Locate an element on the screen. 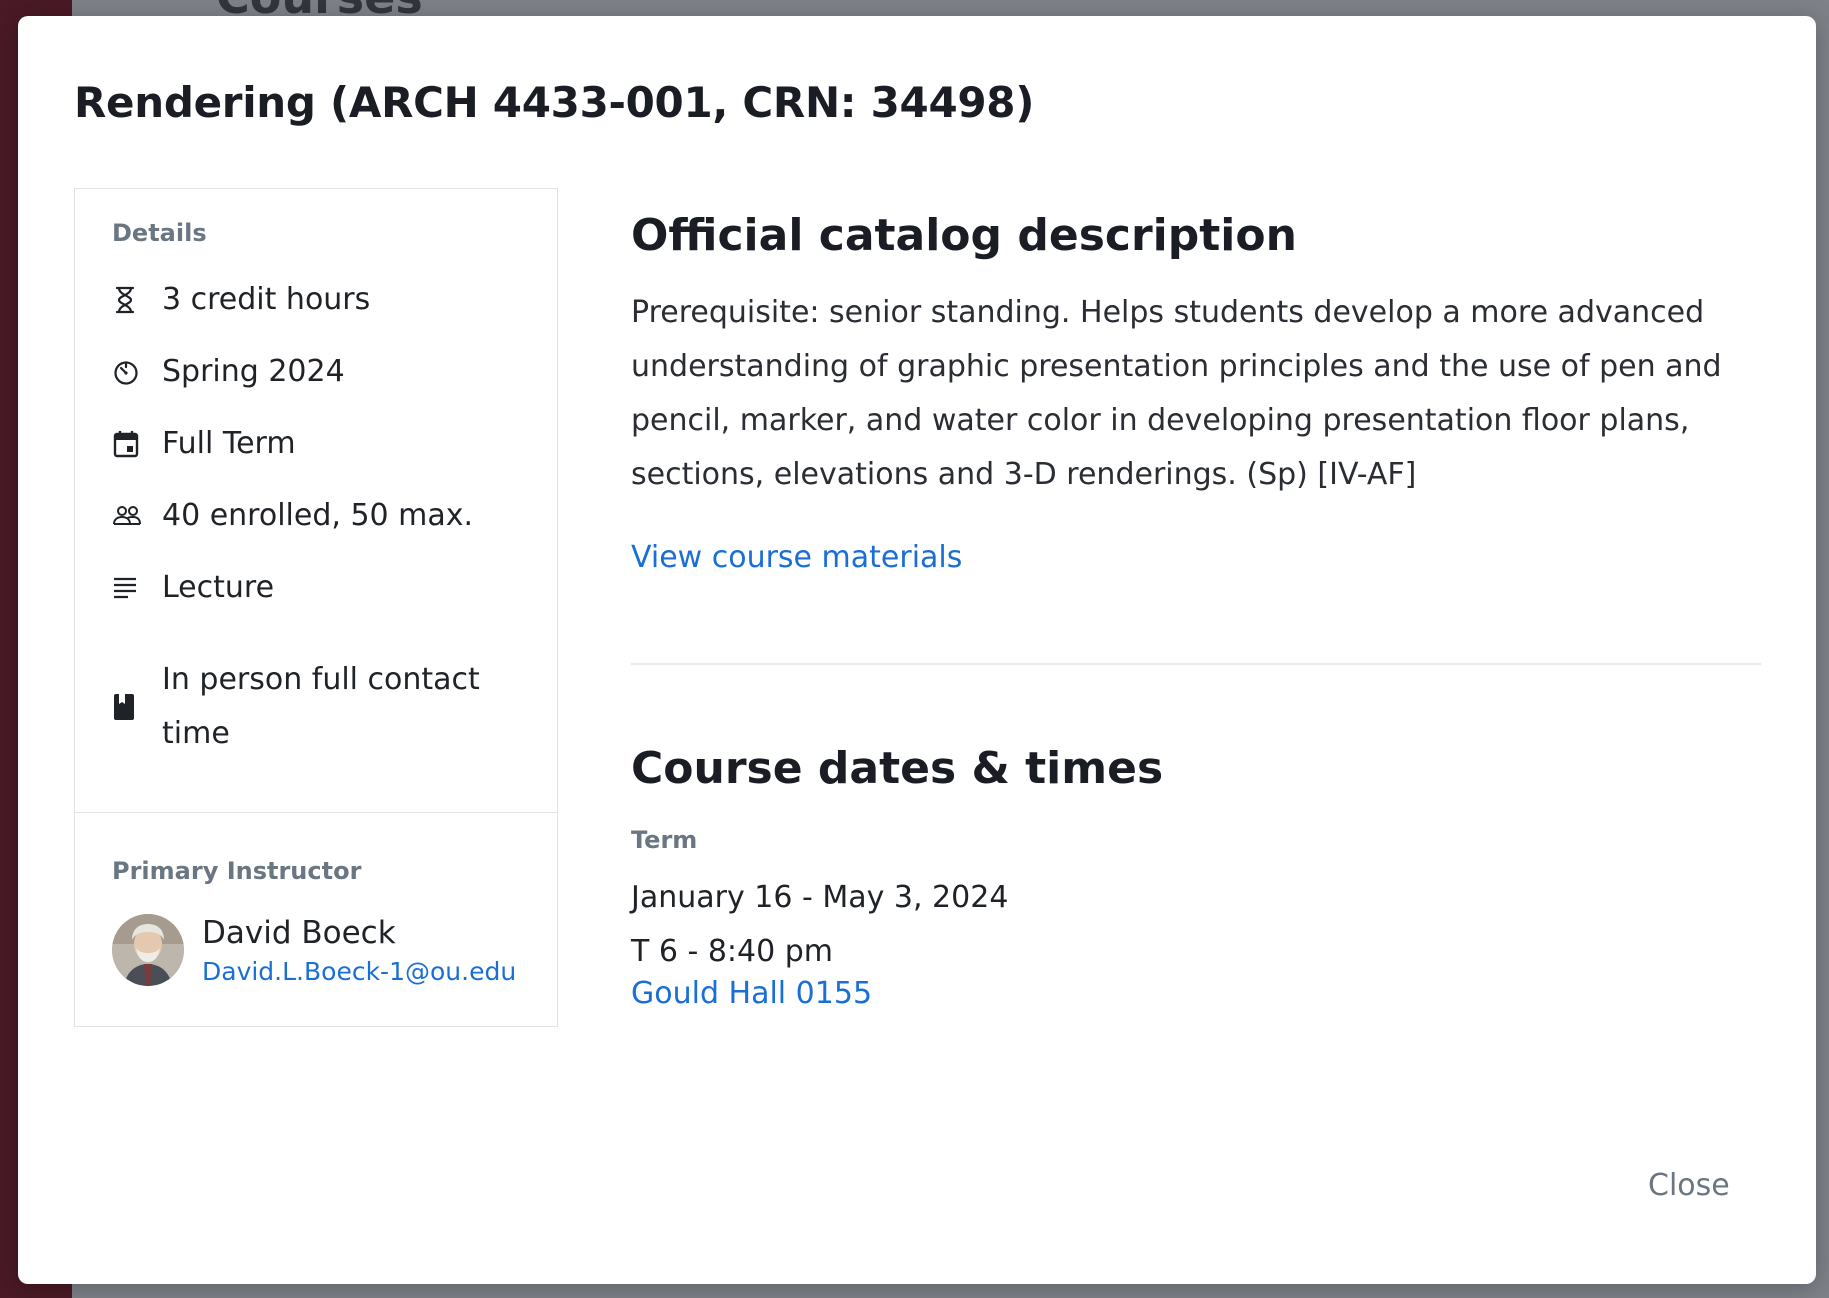 The height and width of the screenshot is (1298, 1829). detail-term: Spring 2024 is located at coordinates (322, 372).